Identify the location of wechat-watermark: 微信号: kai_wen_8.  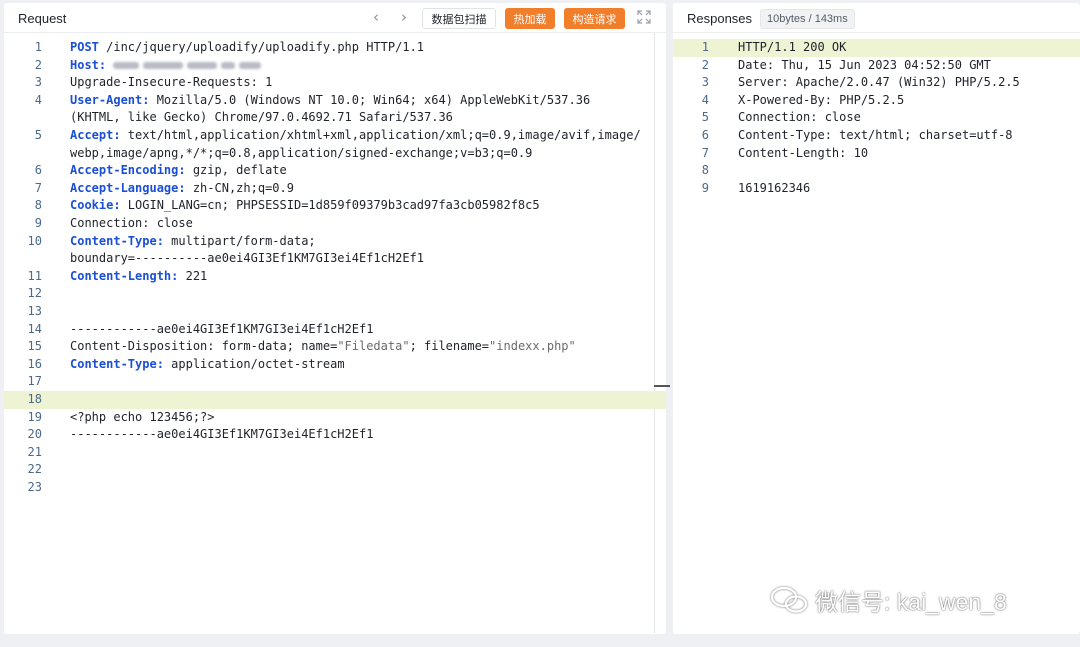
(888, 600).